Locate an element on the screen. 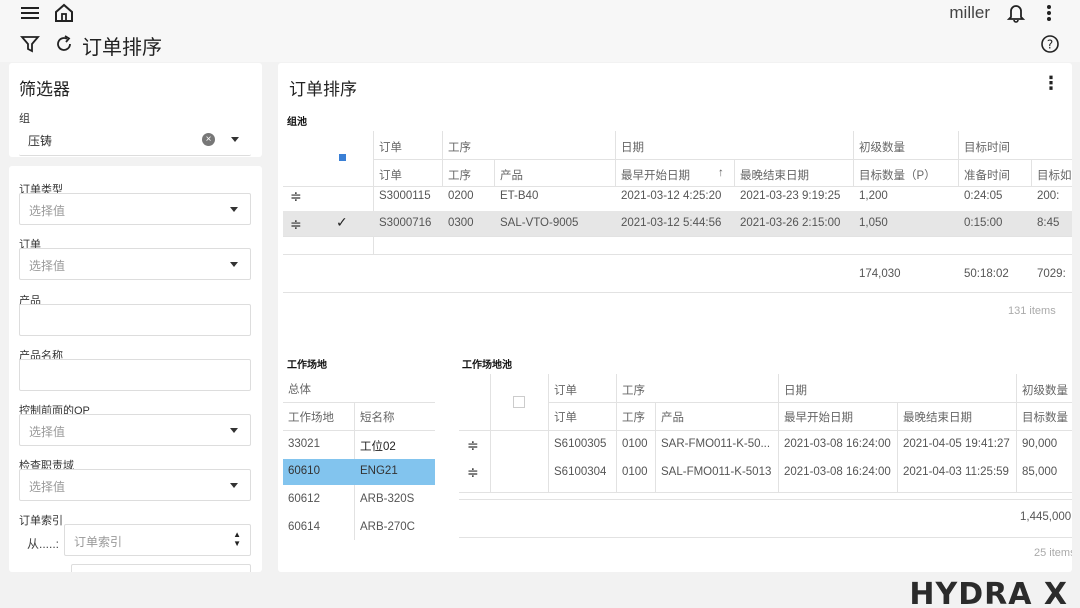  table-row: S6100305 is located at coordinates (580, 444).